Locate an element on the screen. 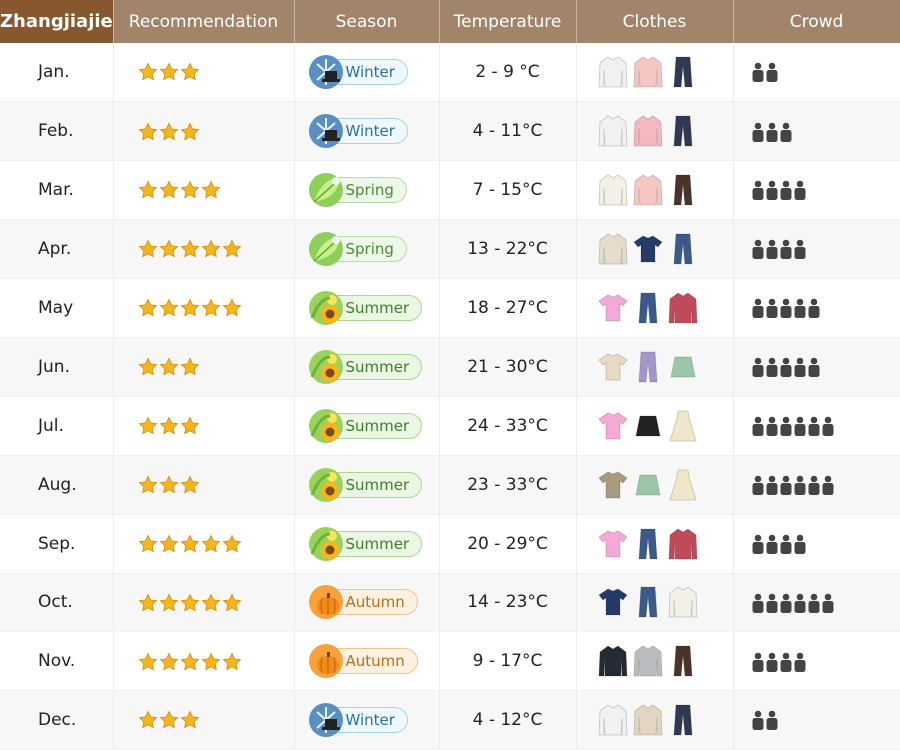 The image size is (900, 750). khaki-tshirt-icon is located at coordinates (613, 485).